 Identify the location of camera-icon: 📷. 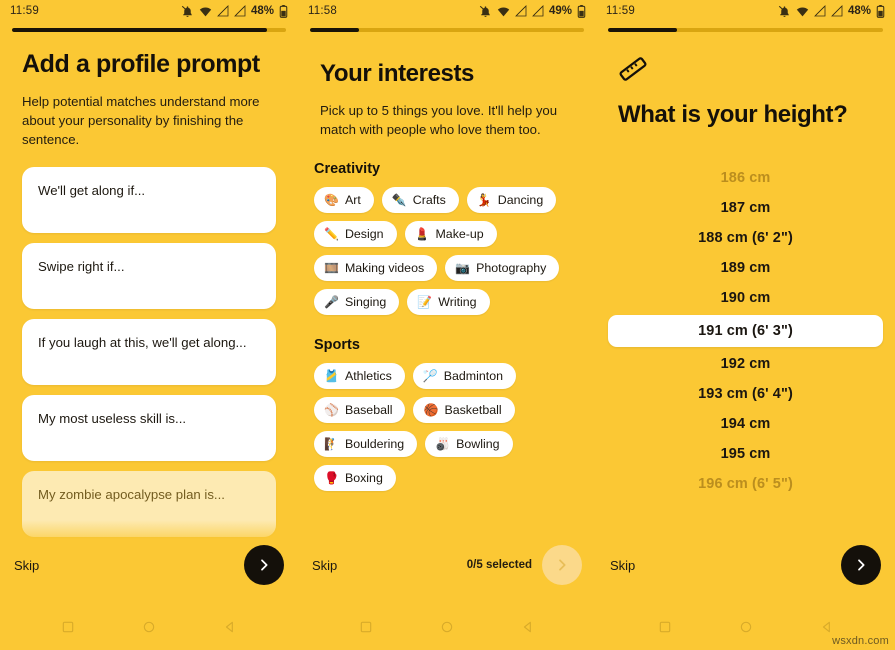
(463, 267).